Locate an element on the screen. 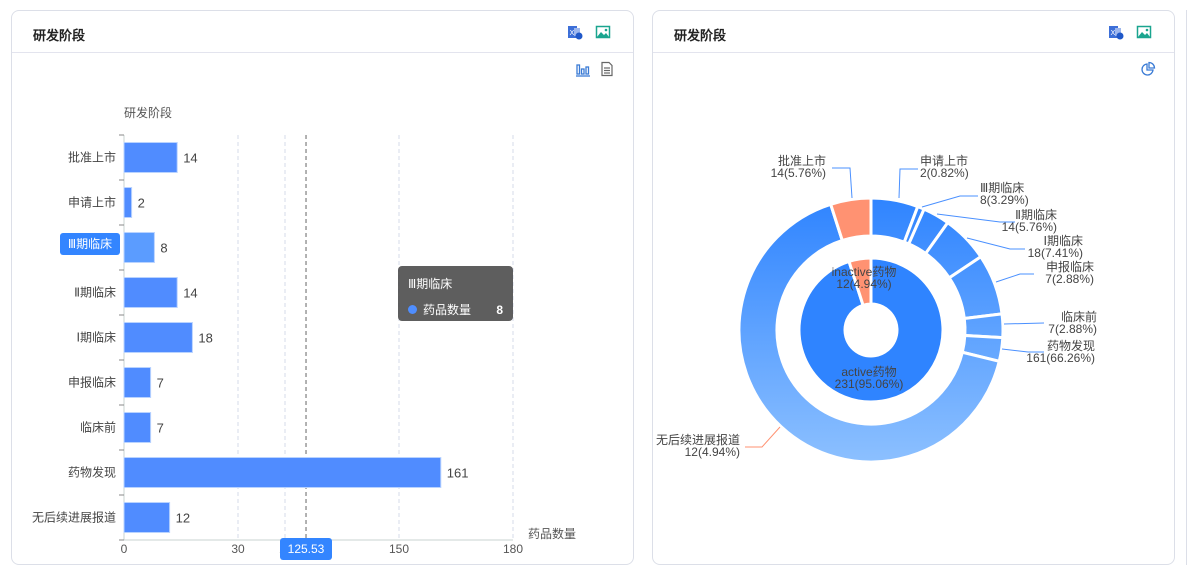 The image size is (1192, 579). tooltip-title: Ⅲ期临床 is located at coordinates (430, 284).